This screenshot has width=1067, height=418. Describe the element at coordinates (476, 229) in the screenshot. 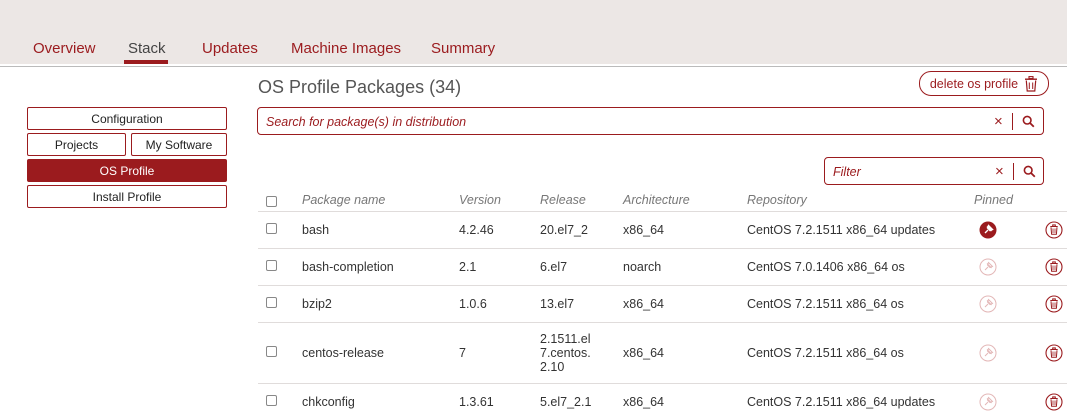

I see `cell-version: 4.2.46` at that location.